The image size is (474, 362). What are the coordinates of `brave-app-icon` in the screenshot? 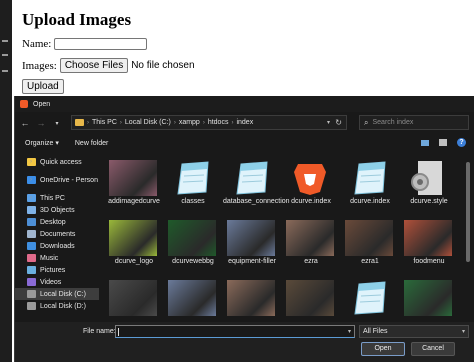 It's located at (24, 104).